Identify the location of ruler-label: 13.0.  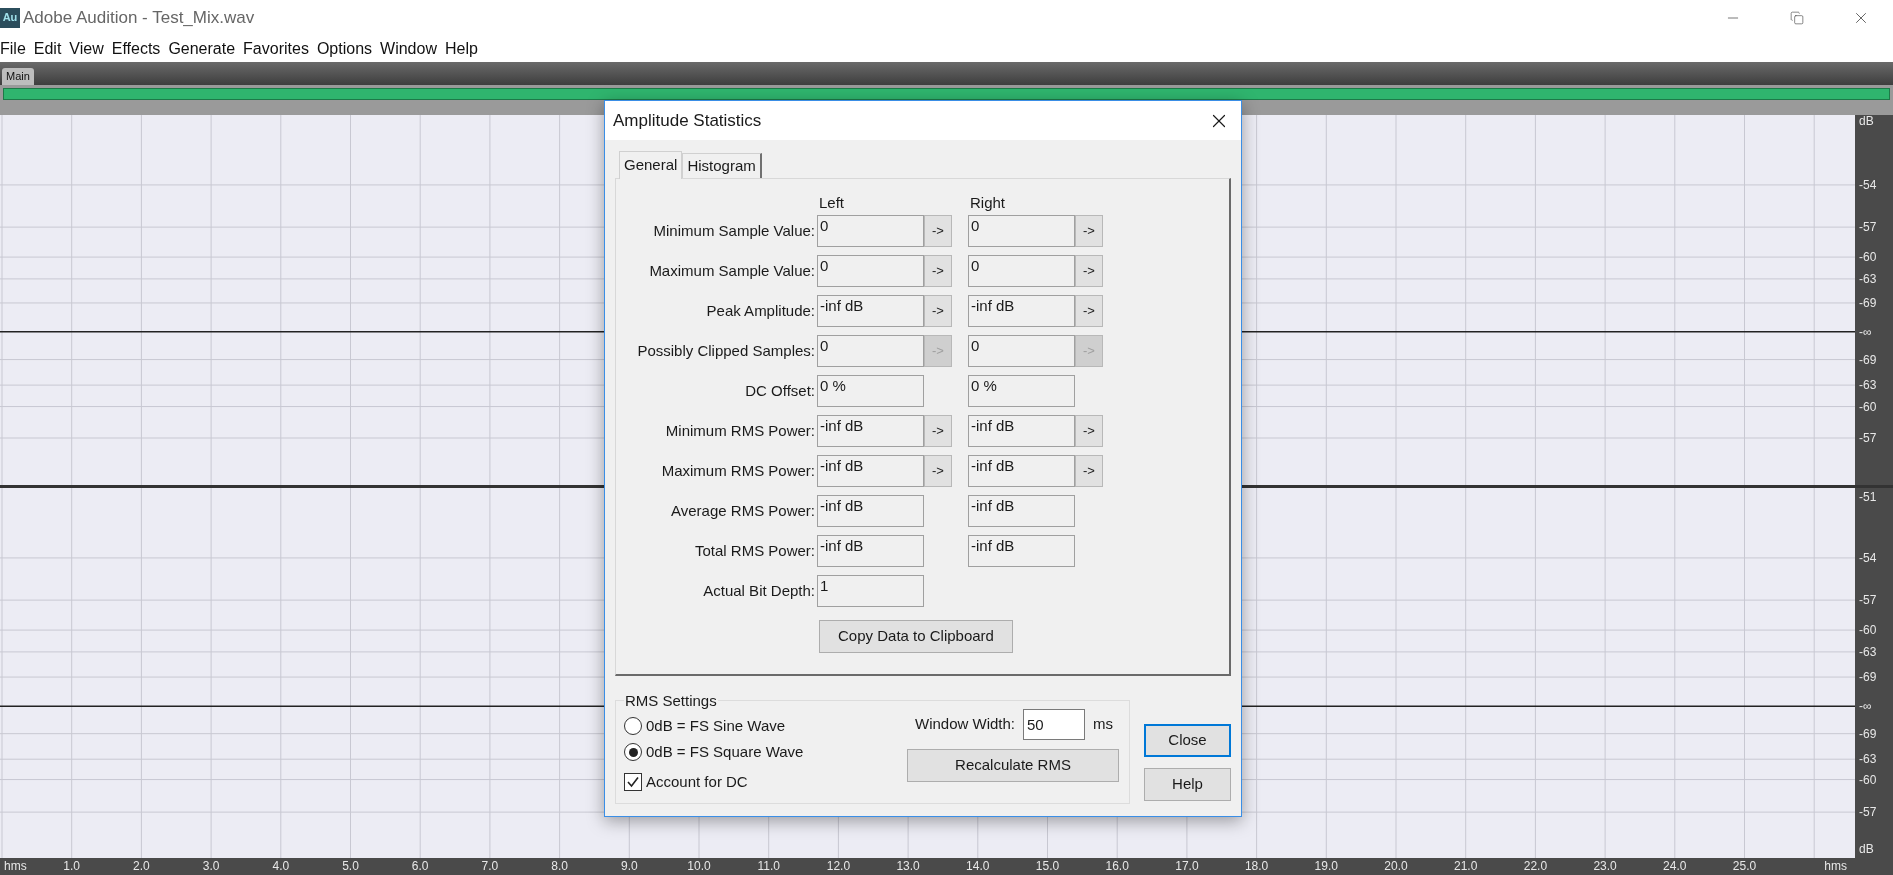
(908, 866).